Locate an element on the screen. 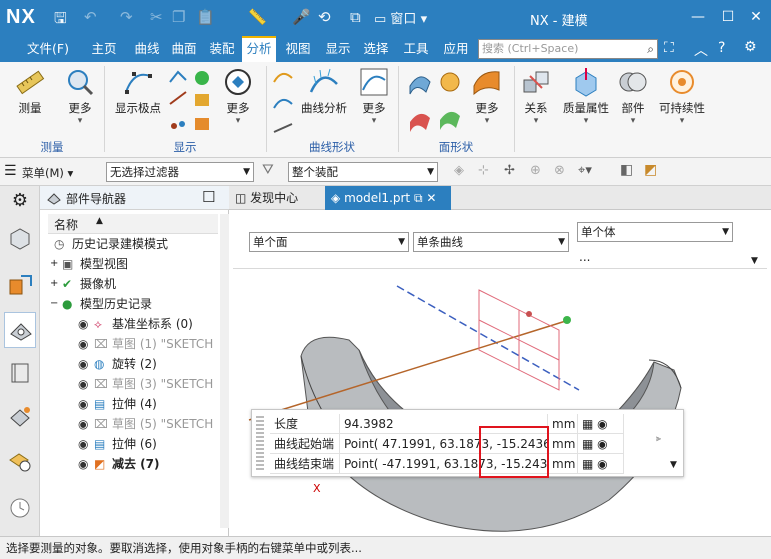 The image size is (771, 559). search-icon: ⌕ is located at coordinates (650, 49).